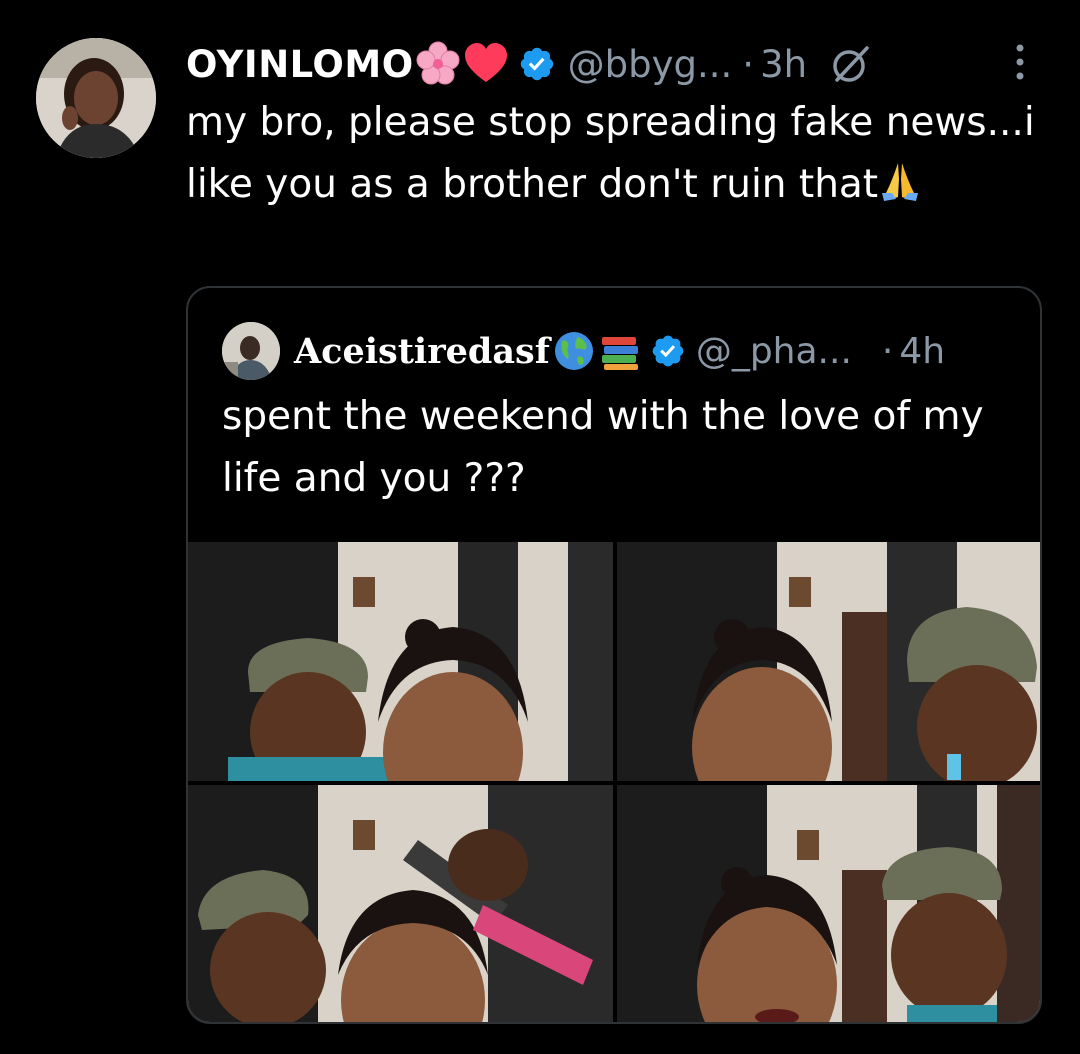  I want to click on red-heart-emoji, so click(485, 62).